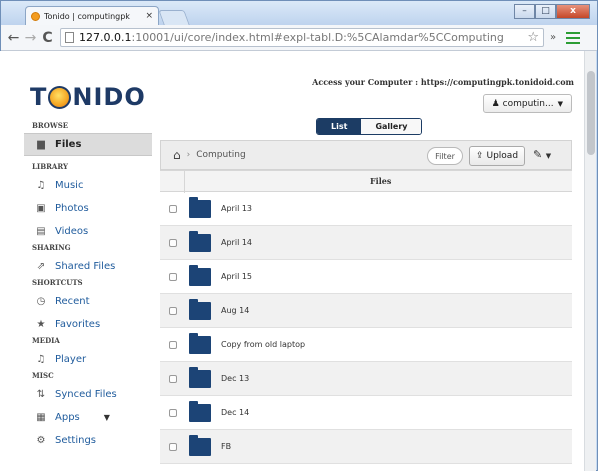 This screenshot has width=598, height=471. Describe the element at coordinates (366, 155) in the screenshot. I see `breadcrumb: ⌂ › Computing Filter ⇪ Upload ✎ ▼` at that location.